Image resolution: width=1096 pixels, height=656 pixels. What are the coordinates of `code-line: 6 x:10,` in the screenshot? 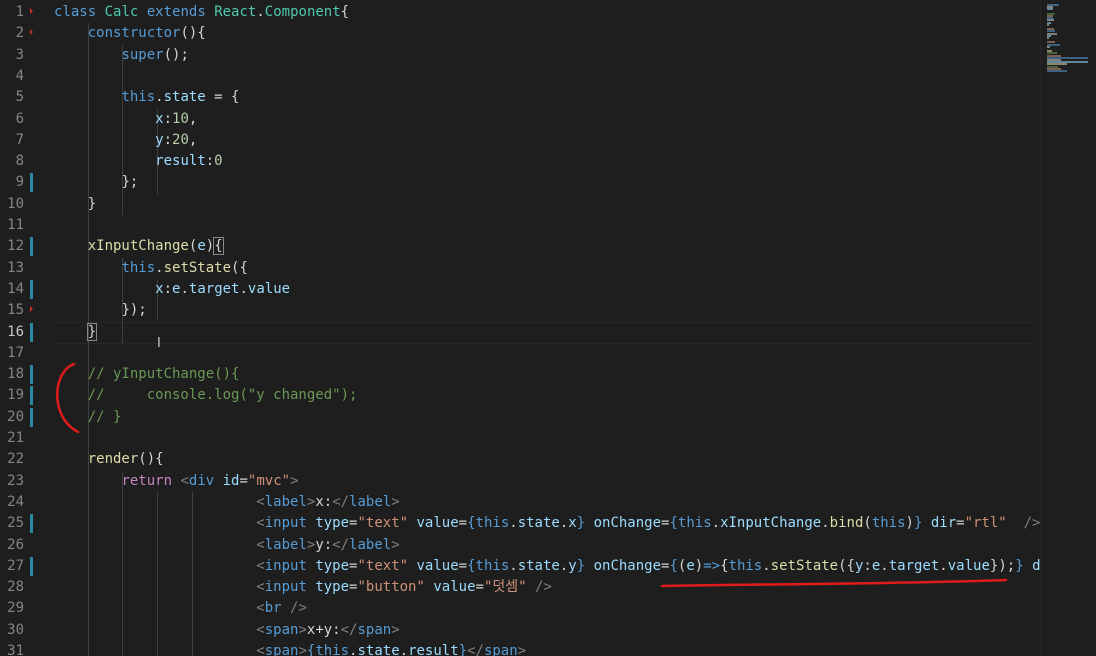 It's located at (520, 119).